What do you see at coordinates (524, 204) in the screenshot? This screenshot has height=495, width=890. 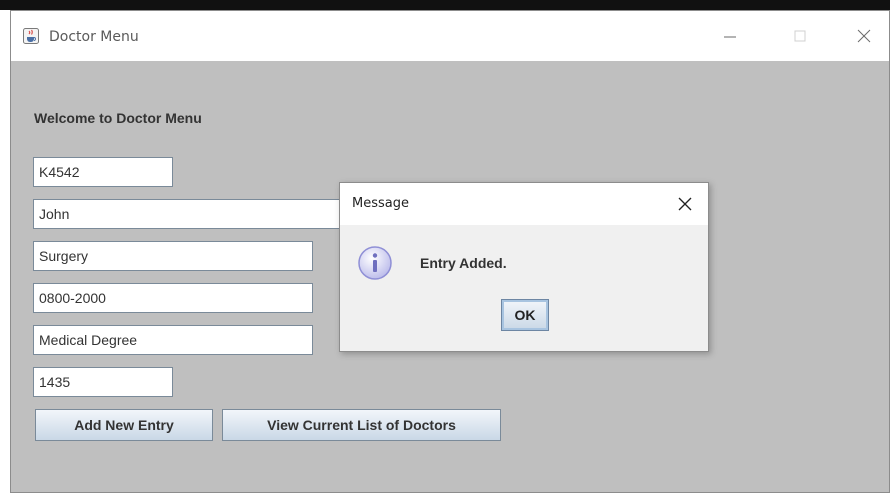 I see `dialog-titlebar: Message` at bounding box center [524, 204].